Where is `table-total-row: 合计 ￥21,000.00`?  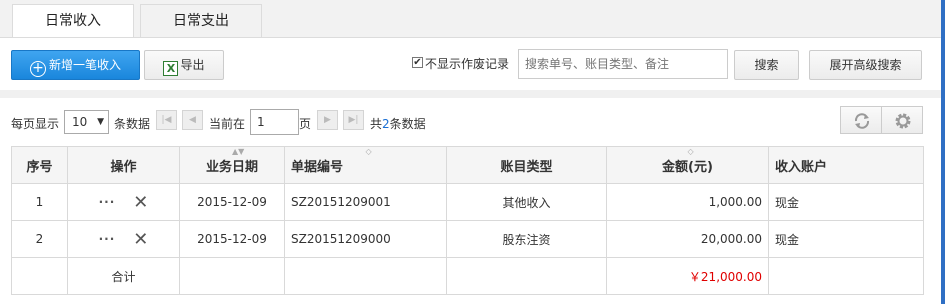
table-total-row: 合计 ￥21,000.00 is located at coordinates (467, 276).